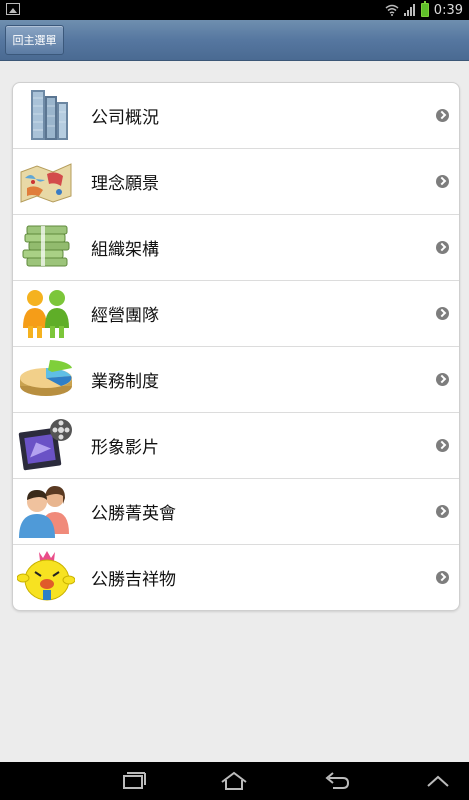 Image resolution: width=469 pixels, height=800 pixels. What do you see at coordinates (46, 246) in the screenshot?
I see `money-stack-icon` at bounding box center [46, 246].